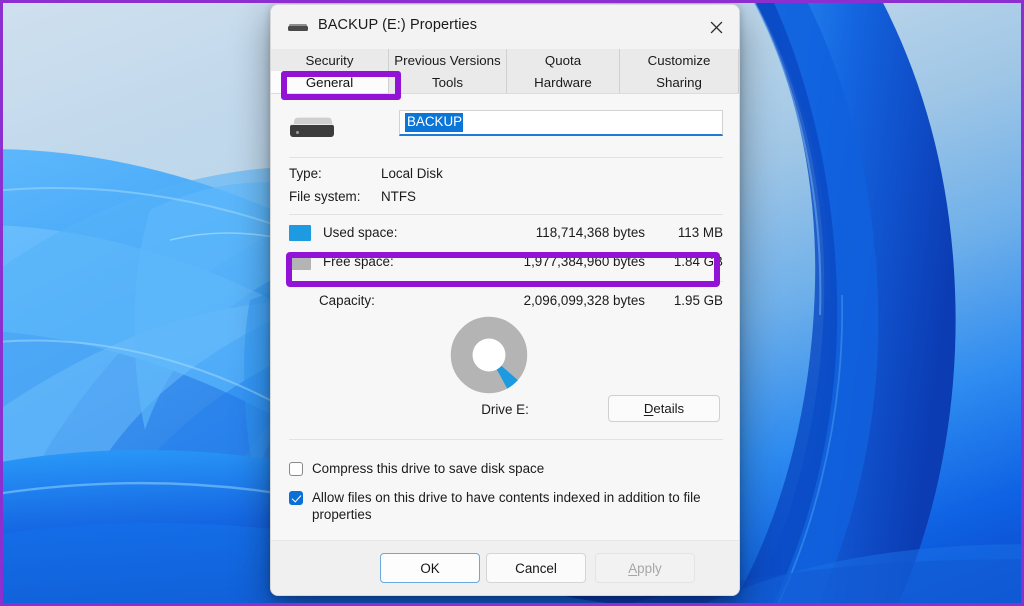 This screenshot has height=606, width=1024. What do you see at coordinates (506, 232) in the screenshot?
I see `used-space-row: Used space: 118,714,368 bytes 113 MB` at bounding box center [506, 232].